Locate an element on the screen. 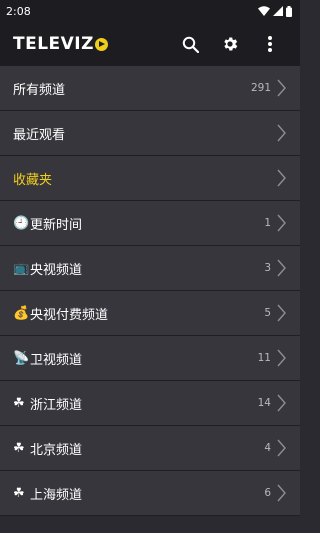 The width and height of the screenshot is (320, 533). group-label: 央视付费频道 is located at coordinates (69, 315).